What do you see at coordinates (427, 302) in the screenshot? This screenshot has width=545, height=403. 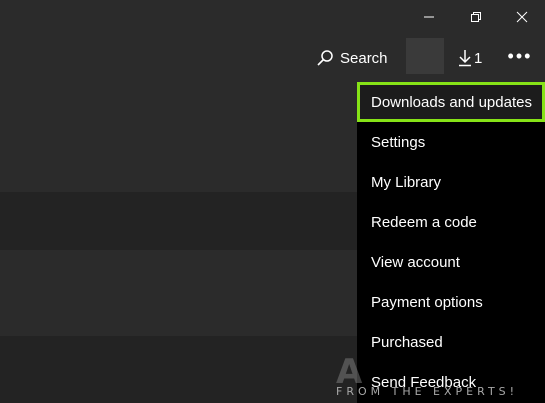 I see `menu-item-label: Payment options` at bounding box center [427, 302].